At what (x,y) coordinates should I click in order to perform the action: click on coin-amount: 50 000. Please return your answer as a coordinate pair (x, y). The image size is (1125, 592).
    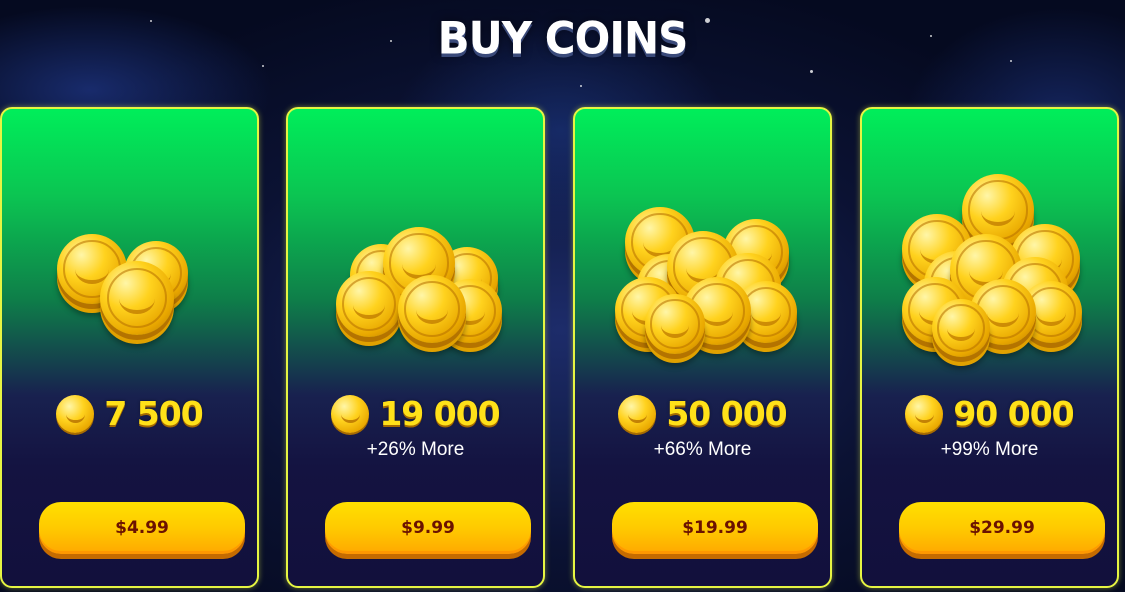
    Looking at the image, I should click on (726, 413).